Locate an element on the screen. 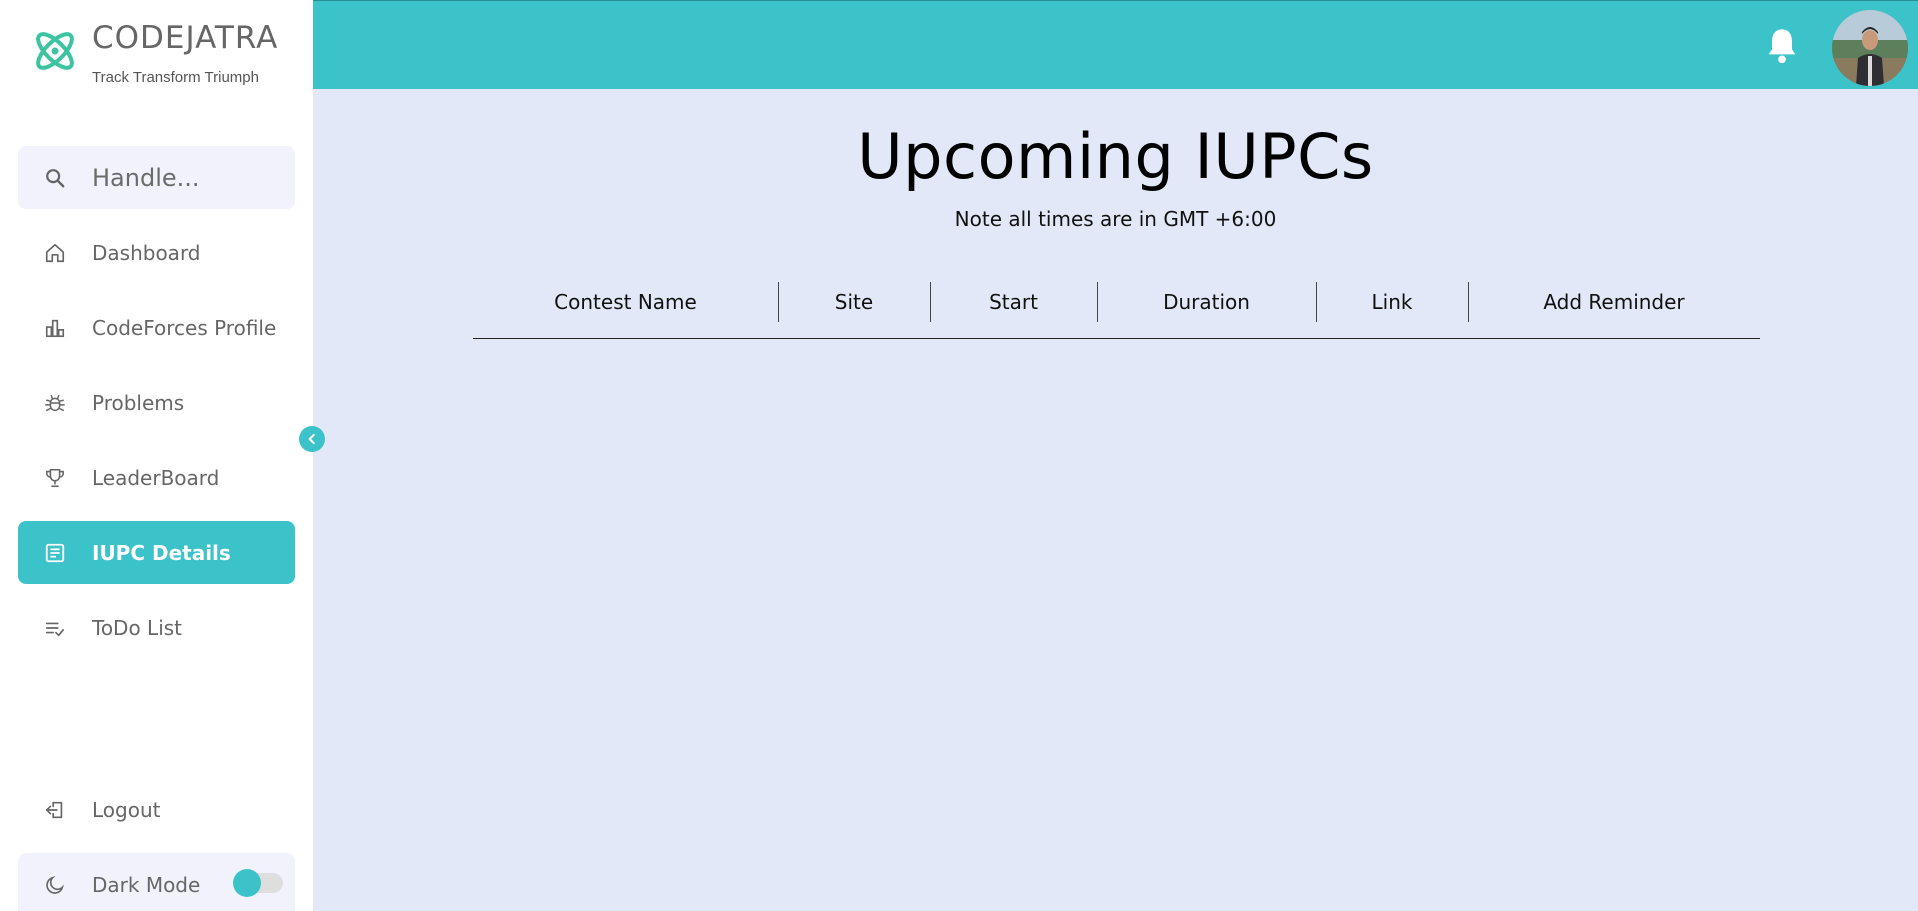 Image resolution: width=1918 pixels, height=911 pixels. avatar is located at coordinates (1870, 48).